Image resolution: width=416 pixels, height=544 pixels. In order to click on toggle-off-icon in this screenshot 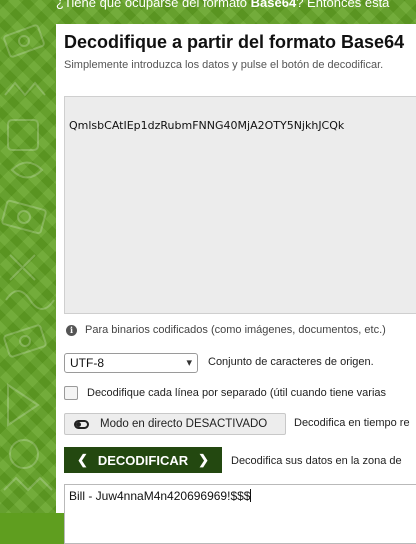, I will do `click(81, 424)`.